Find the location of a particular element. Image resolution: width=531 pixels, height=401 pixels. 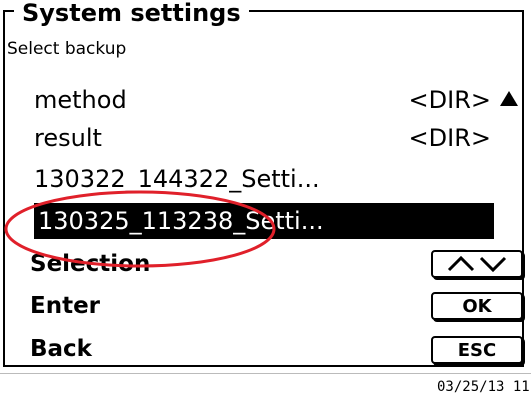

status-timestamp: 03/25/13 11:3 is located at coordinates (484, 387).